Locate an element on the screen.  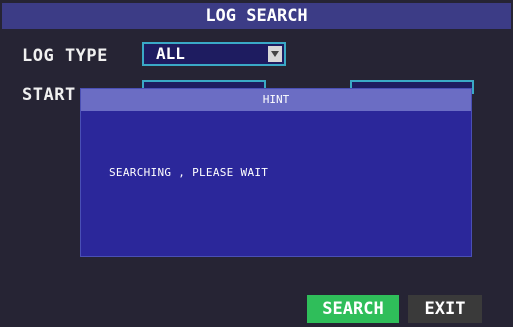
dialog-title: HINT is located at coordinates (276, 99).